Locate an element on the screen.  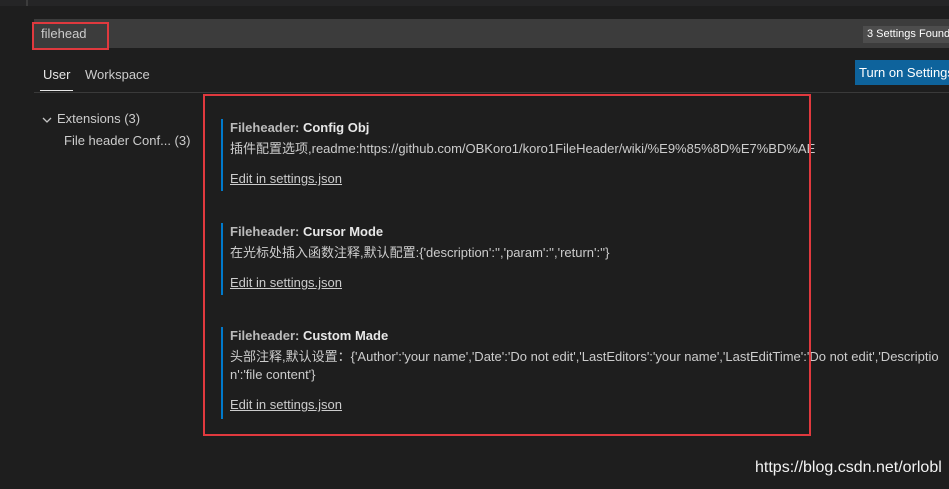
turn-on-settings-sync-button: Turn on Settings Sync is located at coordinates (902, 72).